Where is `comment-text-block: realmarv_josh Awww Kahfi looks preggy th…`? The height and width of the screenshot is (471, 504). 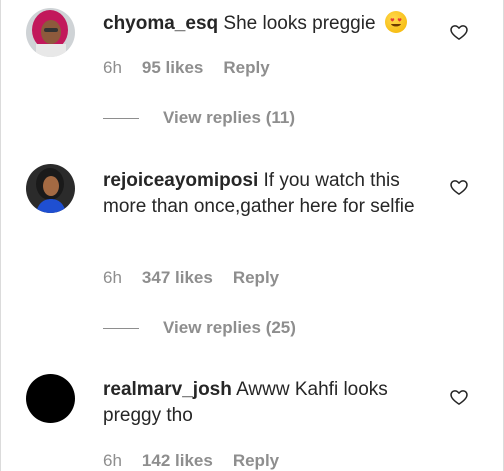 comment-text-block: realmarv_josh Awww Kahfi looks preggy th… is located at coordinates (268, 403).